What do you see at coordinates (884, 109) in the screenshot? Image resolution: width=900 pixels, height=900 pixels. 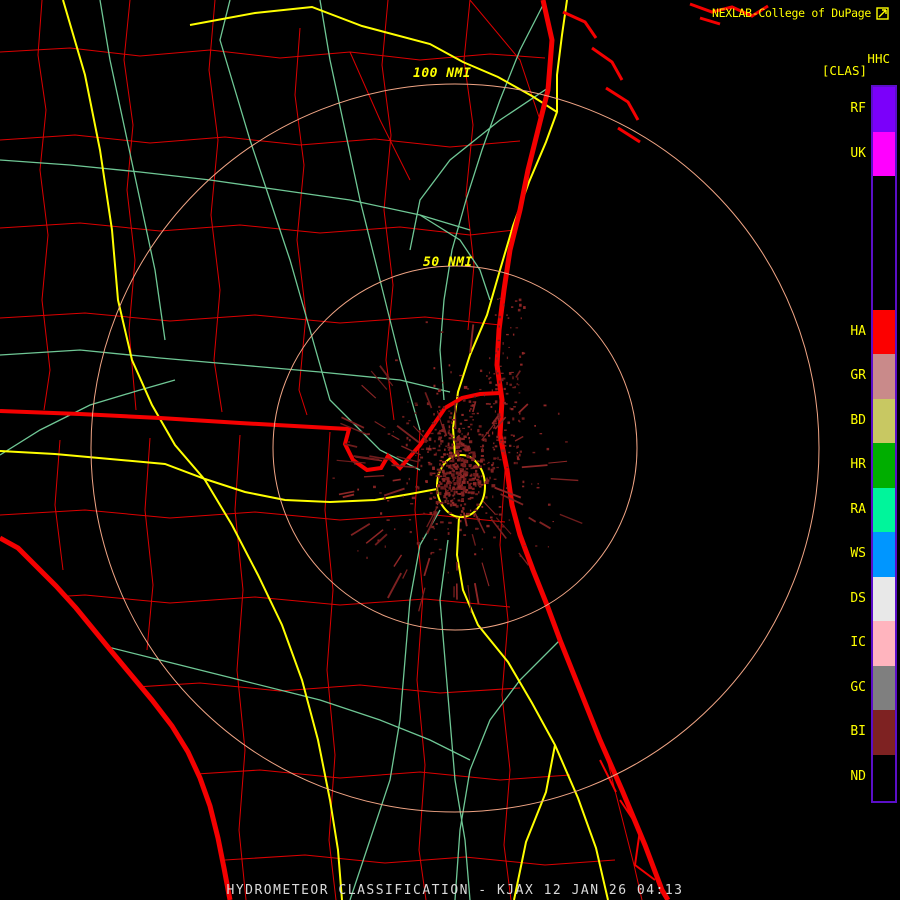 I see `legend-segment-RF` at bounding box center [884, 109].